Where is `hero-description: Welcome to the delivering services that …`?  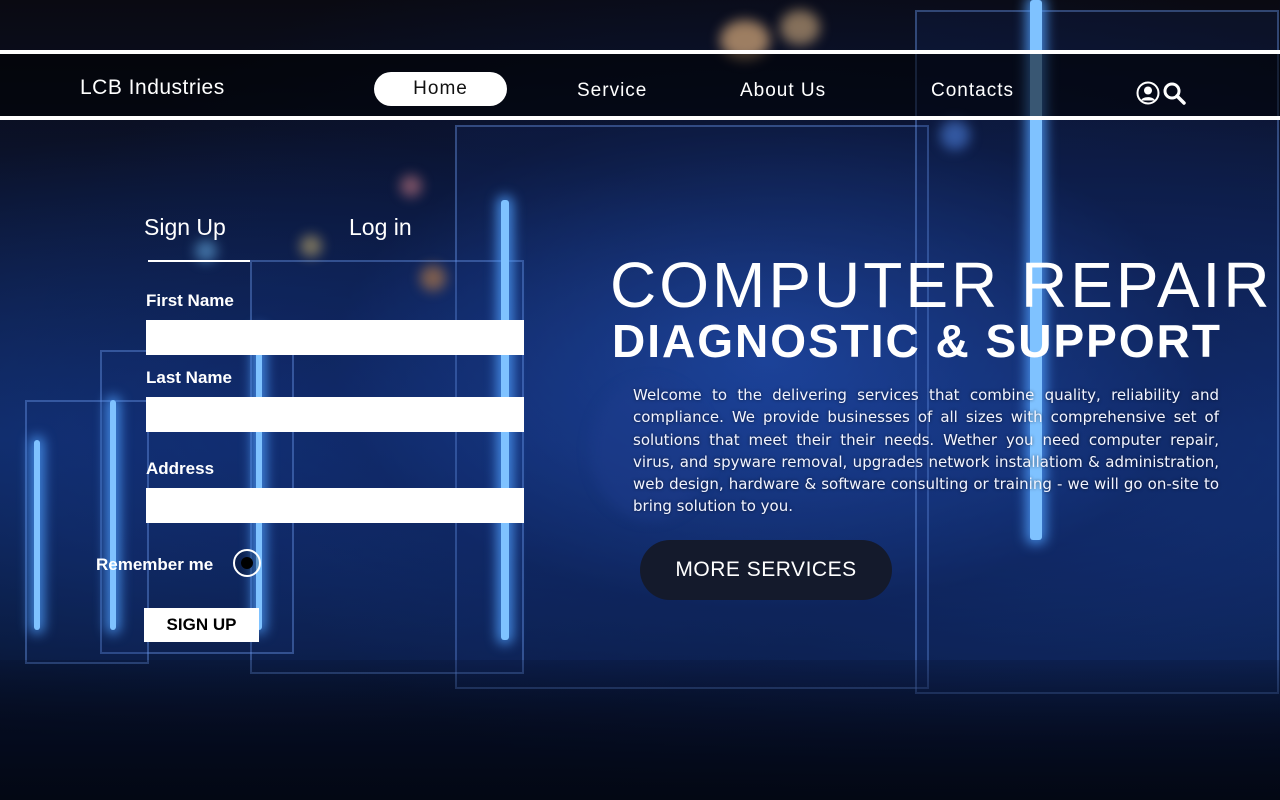 hero-description: Welcome to the delivering services that … is located at coordinates (926, 451).